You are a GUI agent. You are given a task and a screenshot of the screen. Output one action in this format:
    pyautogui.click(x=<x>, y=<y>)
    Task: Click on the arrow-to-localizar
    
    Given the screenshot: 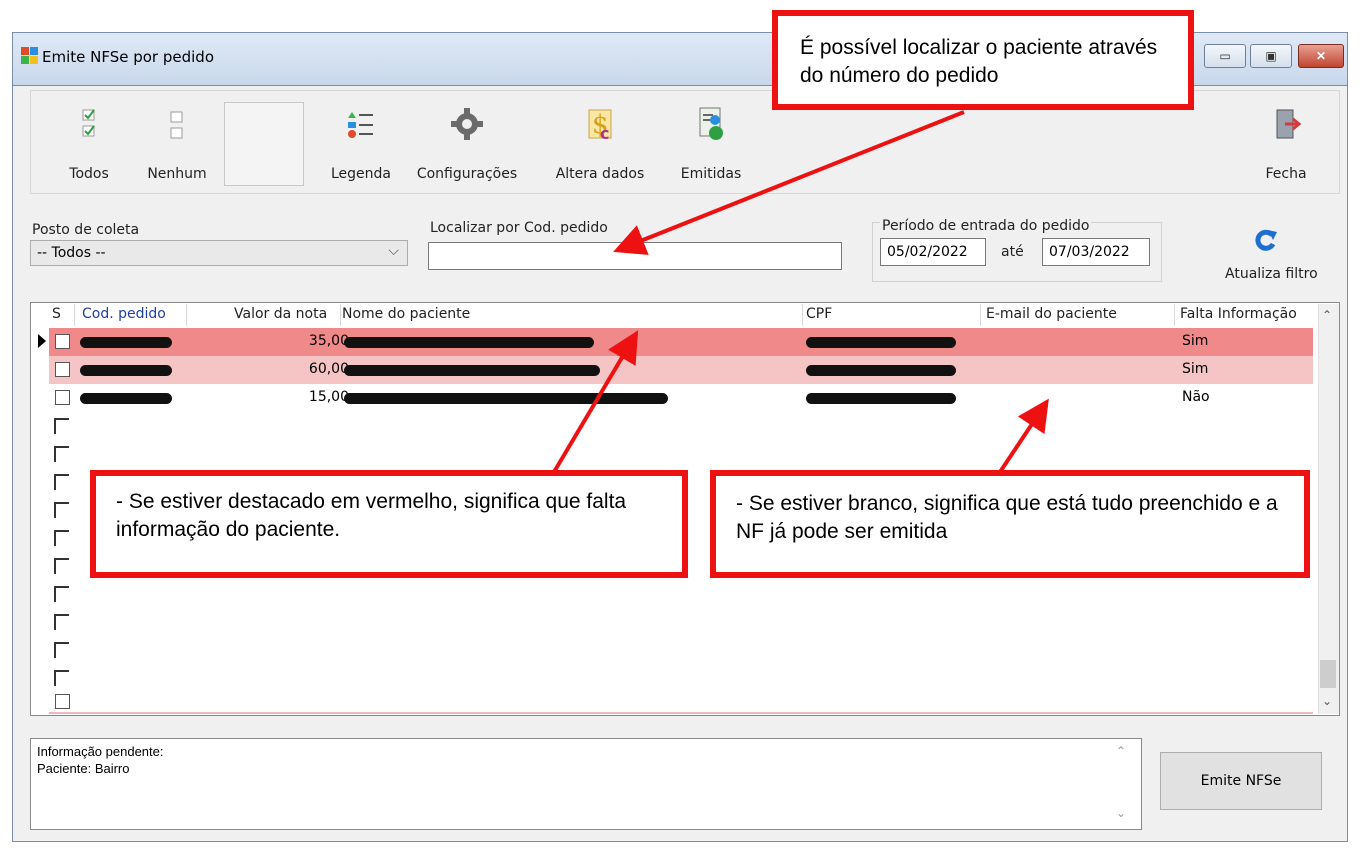 What is the action you would take?
    pyautogui.click(x=789, y=182)
    